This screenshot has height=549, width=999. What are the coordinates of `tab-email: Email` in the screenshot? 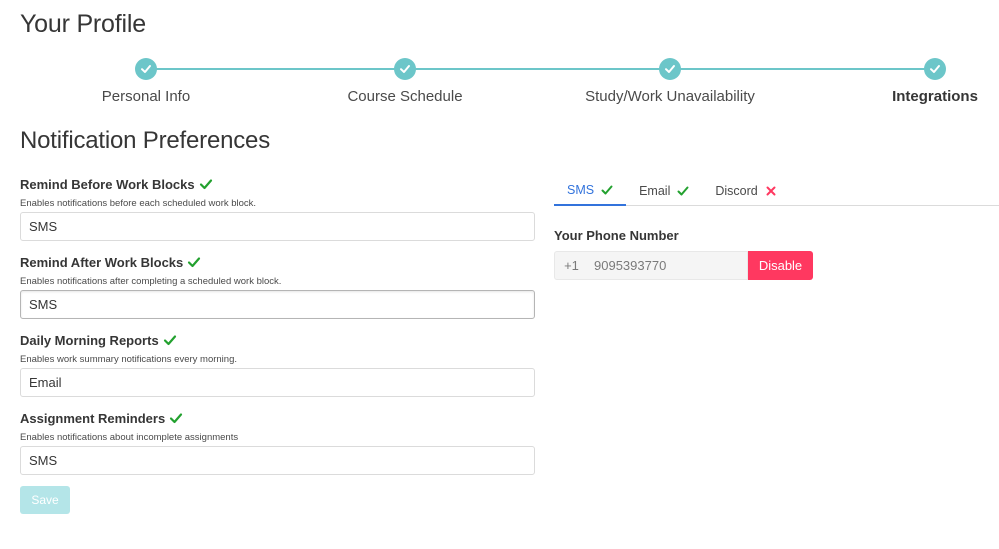 It's located at (664, 190).